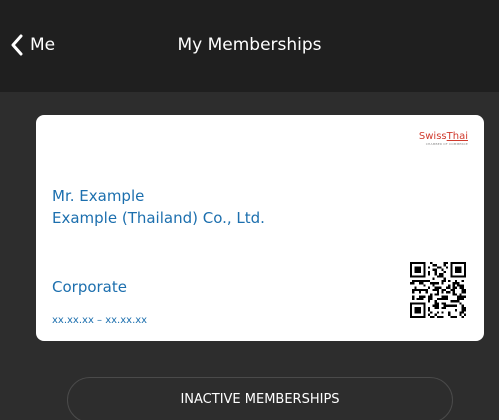  I want to click on membership-type: Corporate, so click(89, 287).